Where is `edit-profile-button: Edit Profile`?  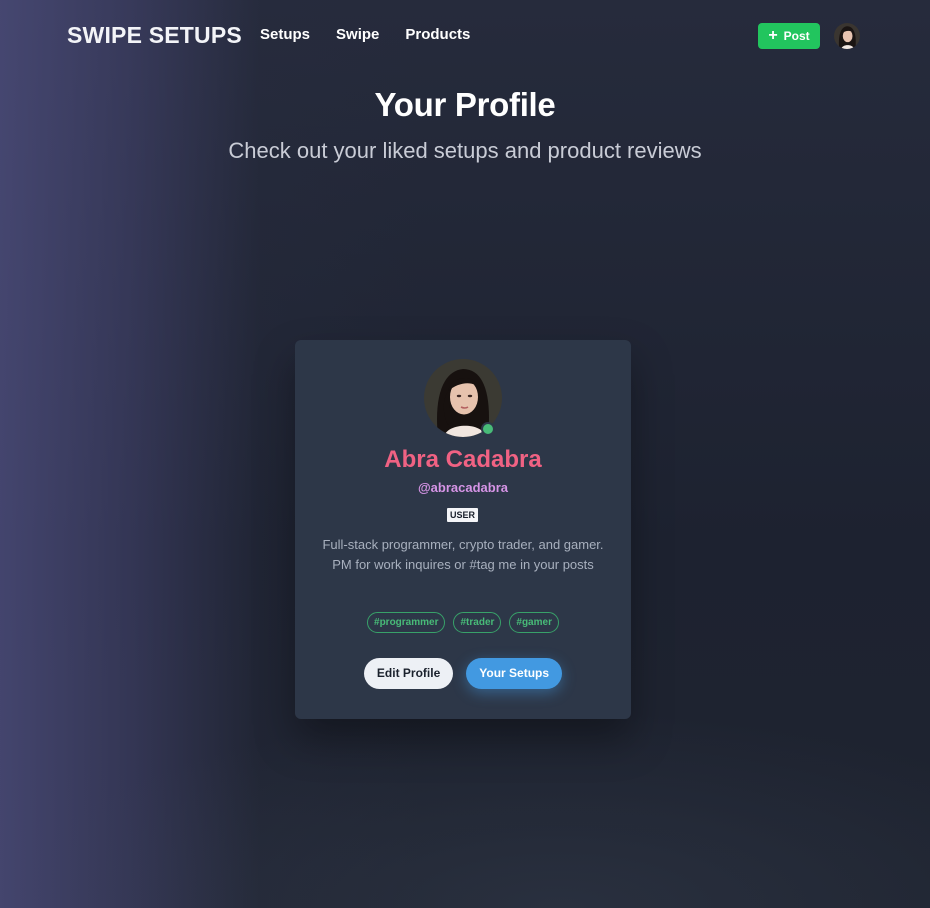 edit-profile-button: Edit Profile is located at coordinates (408, 673).